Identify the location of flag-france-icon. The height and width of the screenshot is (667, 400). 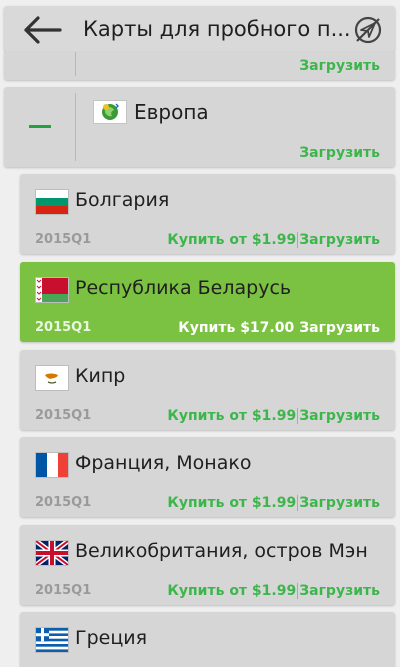
(52, 465).